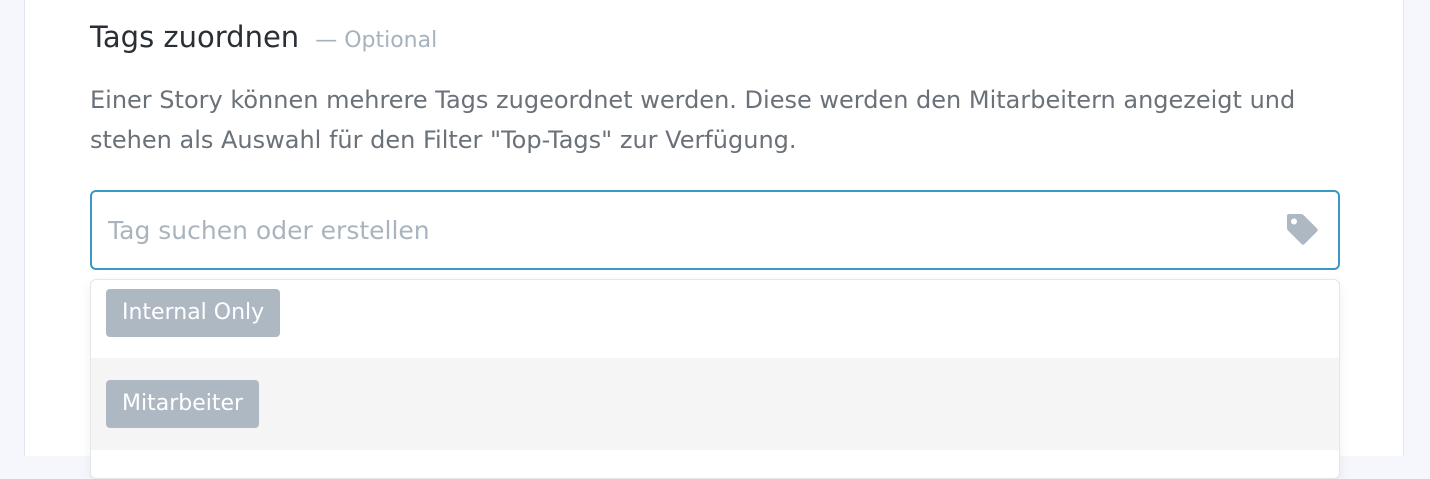 This screenshot has width=1430, height=479. Describe the element at coordinates (193, 313) in the screenshot. I see `tag-pill: Internal Only` at that location.